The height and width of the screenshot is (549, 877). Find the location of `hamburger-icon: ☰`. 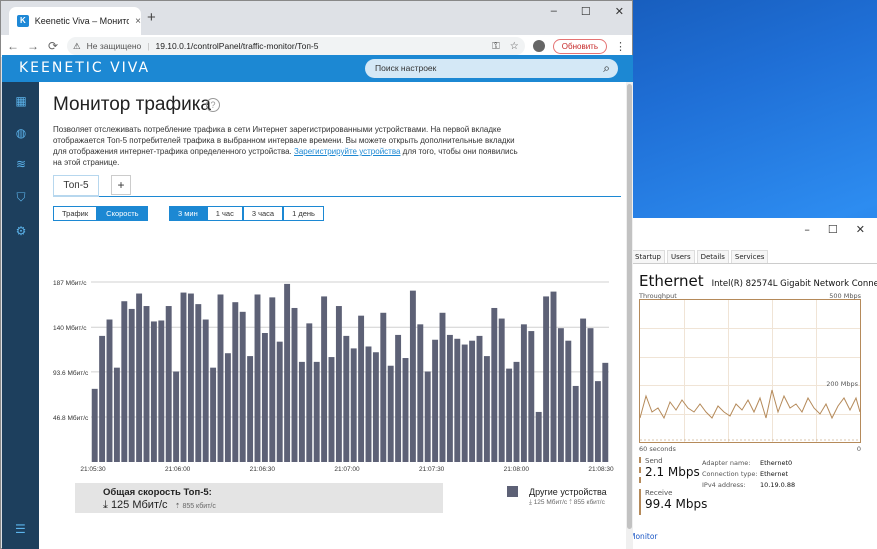

hamburger-icon: ☰ is located at coordinates (20, 529).